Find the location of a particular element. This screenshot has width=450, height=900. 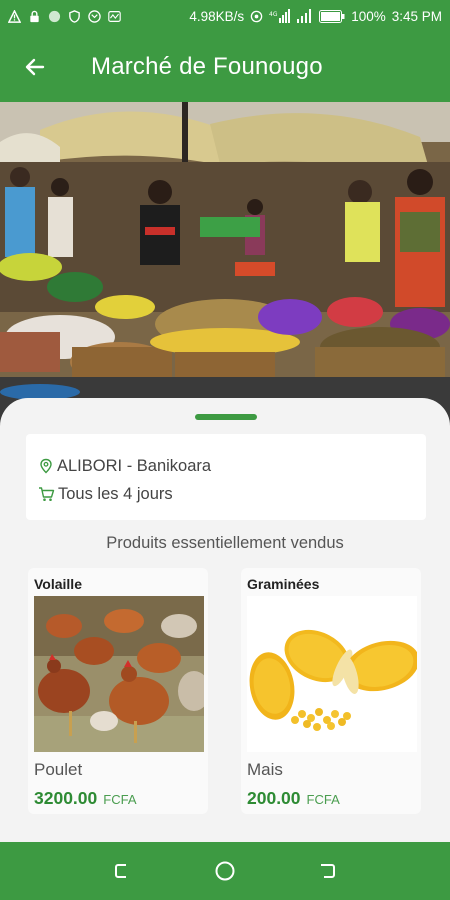

home-circle-icon is located at coordinates (225, 871).